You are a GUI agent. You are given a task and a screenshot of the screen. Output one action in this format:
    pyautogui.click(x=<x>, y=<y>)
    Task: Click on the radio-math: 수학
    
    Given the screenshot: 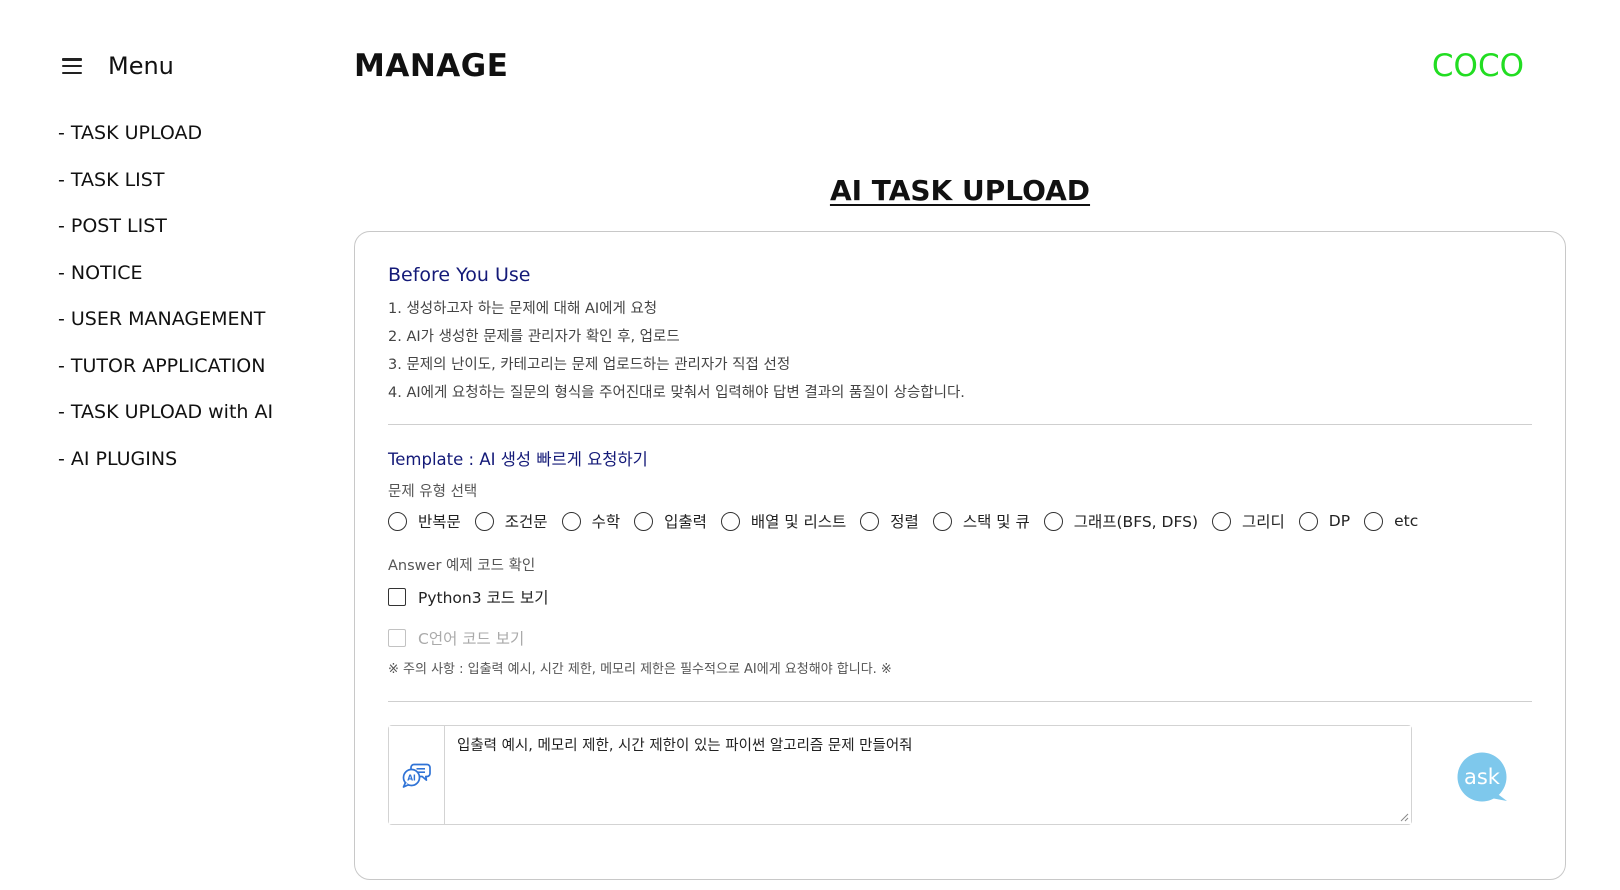 What is the action you would take?
    pyautogui.click(x=590, y=521)
    